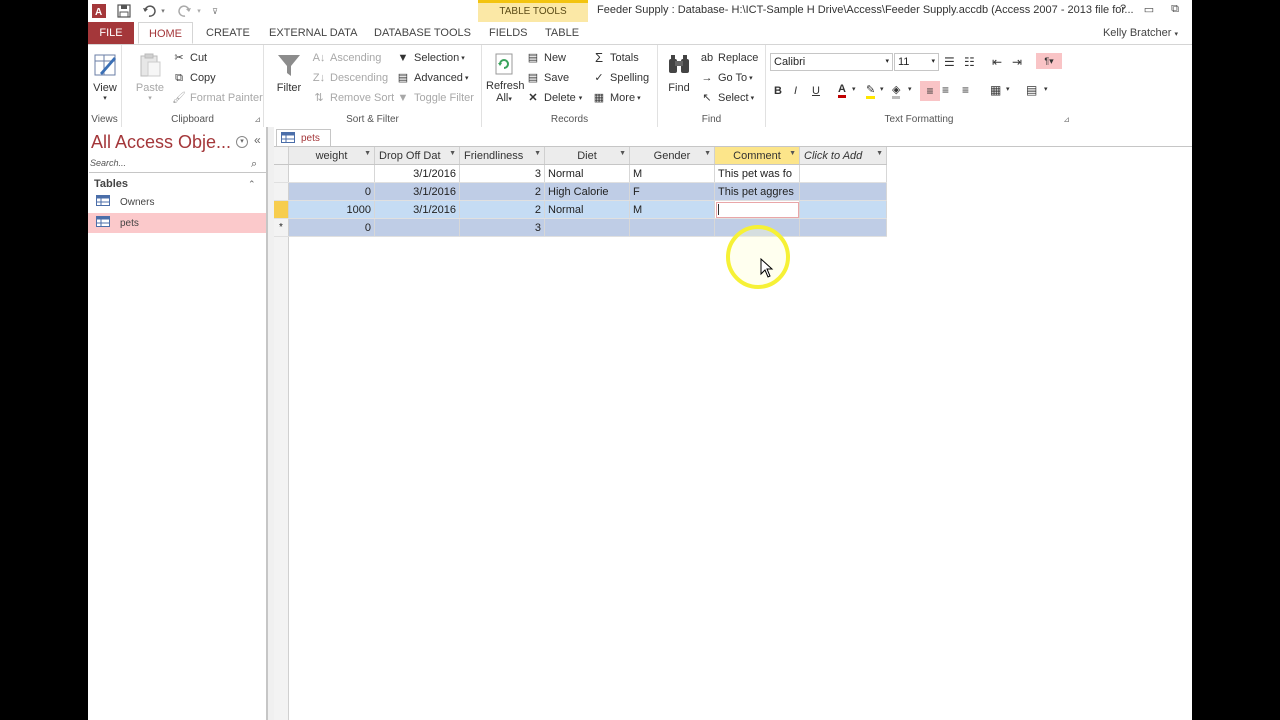 The image size is (1280, 720). Describe the element at coordinates (587, 227) in the screenshot. I see `cell-diet` at that location.